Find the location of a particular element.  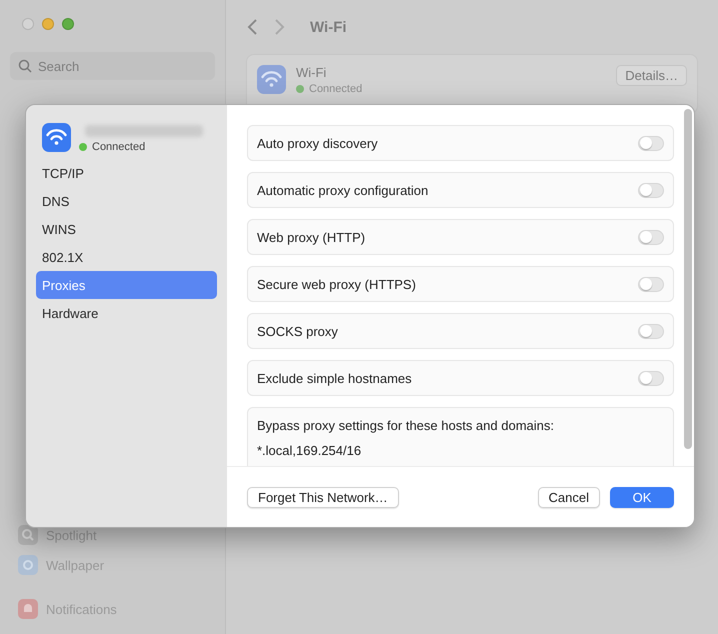

search-icon is located at coordinates (25, 66).